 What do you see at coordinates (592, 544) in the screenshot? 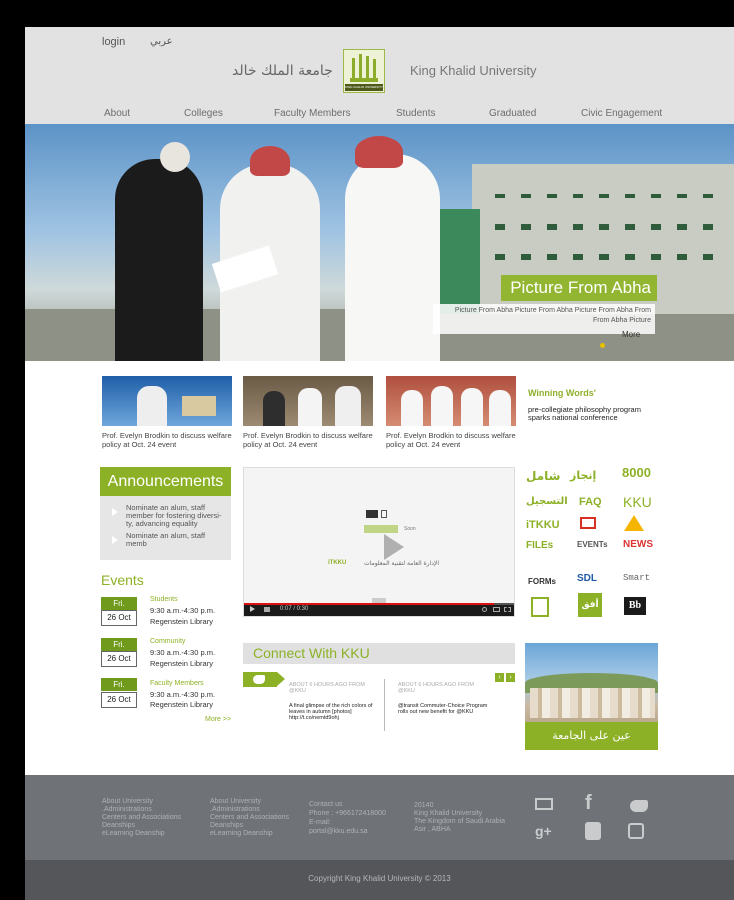
I see `events-service-icon: EVENTs` at bounding box center [592, 544].